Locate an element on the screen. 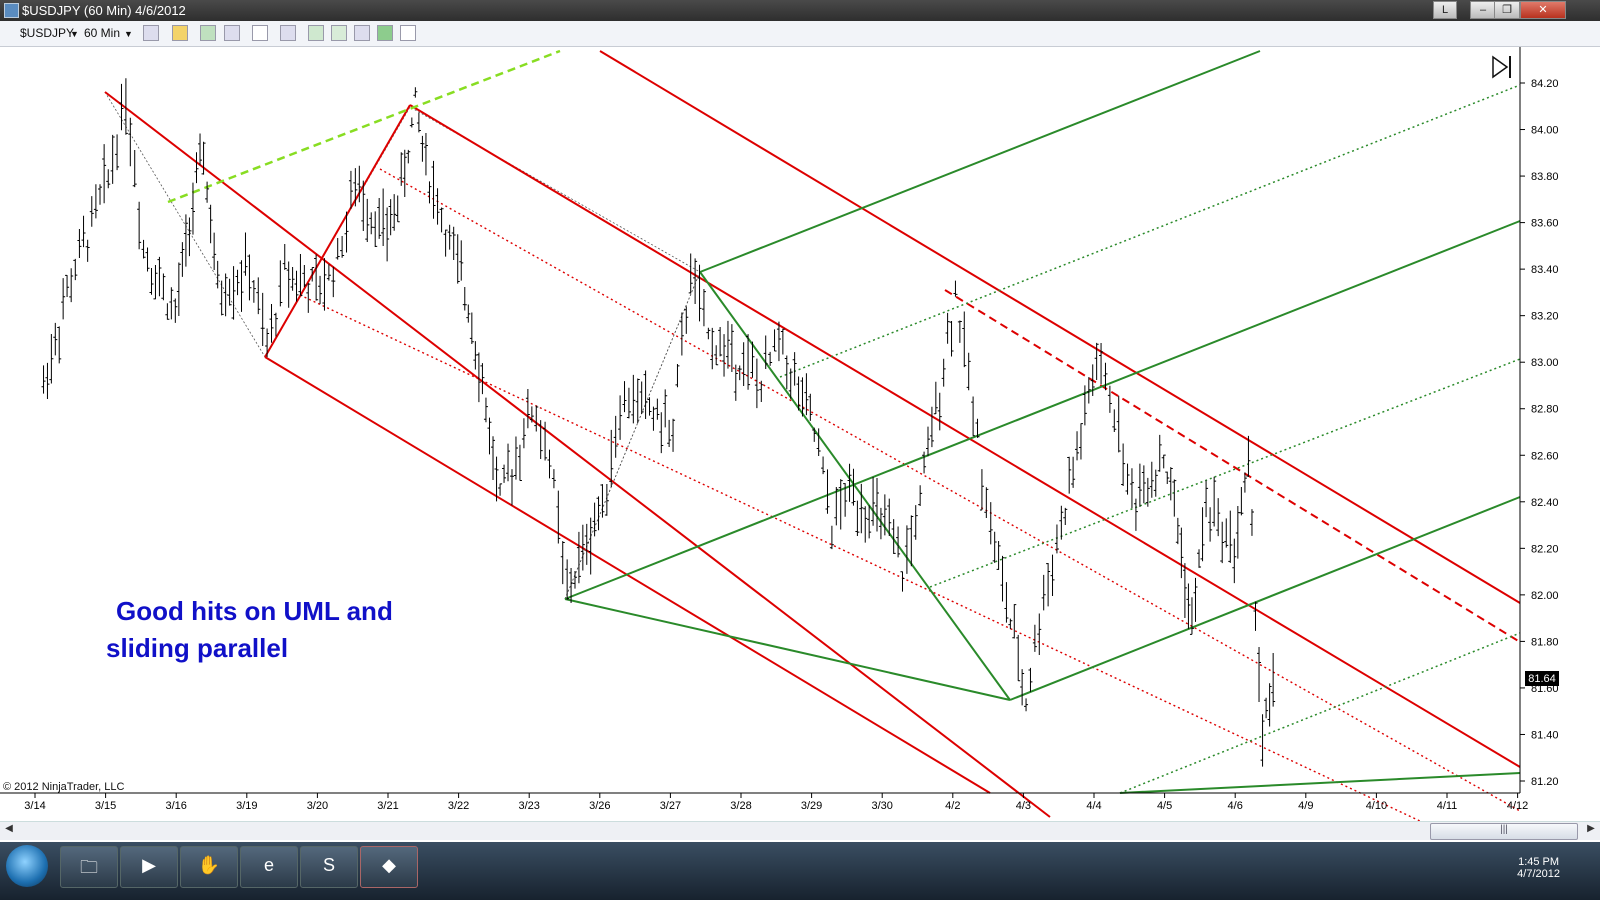 This screenshot has width=1600, height=900. x-tick-label: 4/9 is located at coordinates (1305, 806).